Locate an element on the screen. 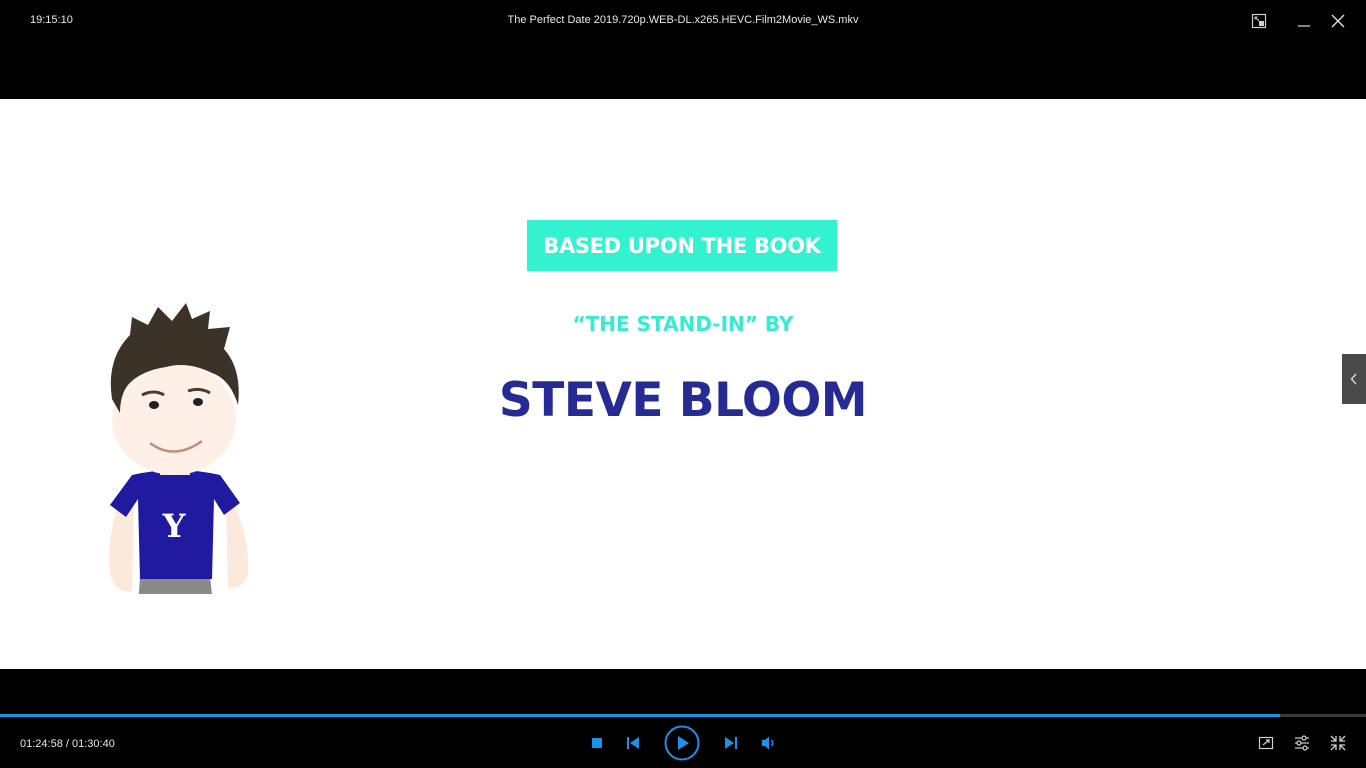 The width and height of the screenshot is (1366, 768). close-button is located at coordinates (1338, 21).